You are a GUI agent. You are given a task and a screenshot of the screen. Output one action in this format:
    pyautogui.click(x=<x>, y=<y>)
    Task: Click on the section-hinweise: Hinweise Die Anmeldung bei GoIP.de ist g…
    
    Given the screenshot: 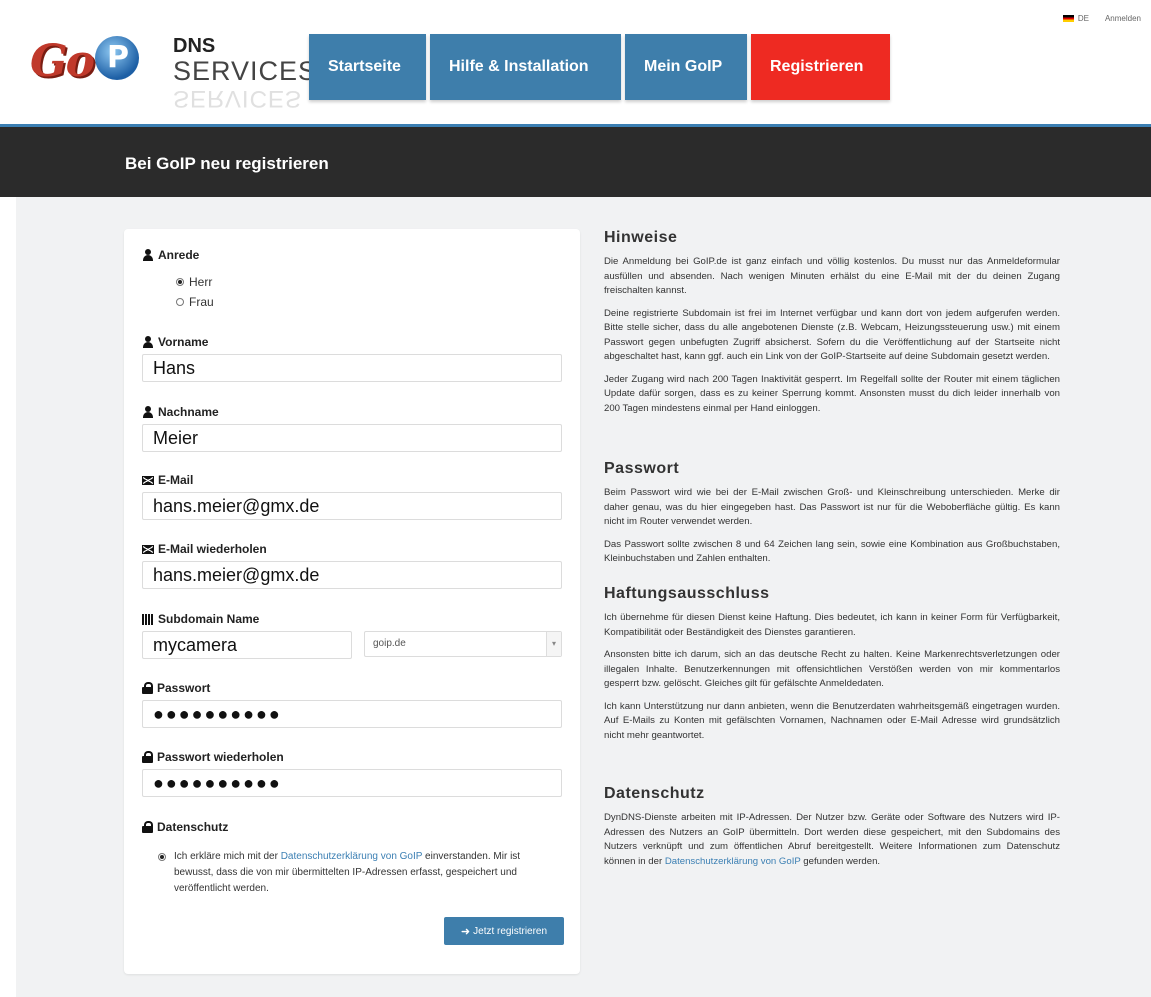 What is the action you would take?
    pyautogui.click(x=832, y=322)
    